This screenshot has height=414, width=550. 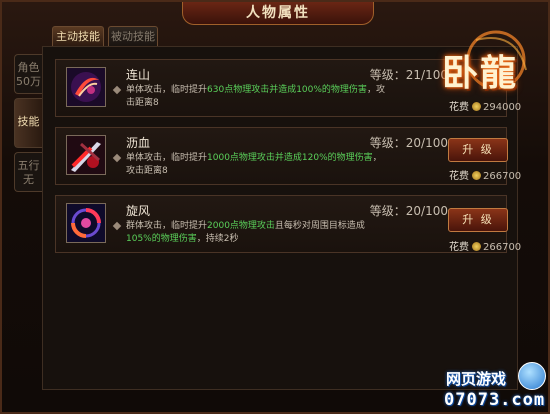 I want to click on site-watermark: 网页游戏 07073.com, so click(x=492, y=388).